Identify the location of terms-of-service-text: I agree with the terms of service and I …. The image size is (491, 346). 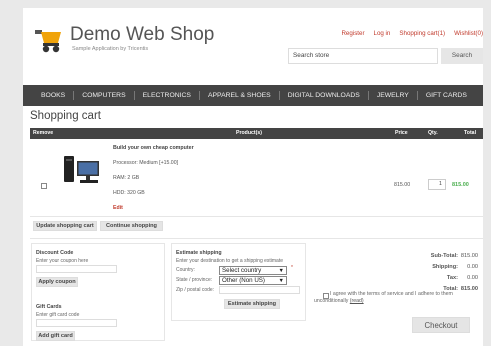
(383, 297).